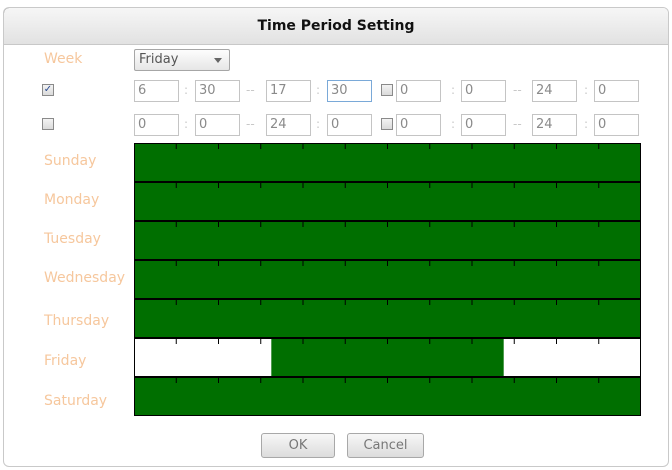 This screenshot has width=672, height=470. I want to click on schedule-row-saturday, so click(387, 396).